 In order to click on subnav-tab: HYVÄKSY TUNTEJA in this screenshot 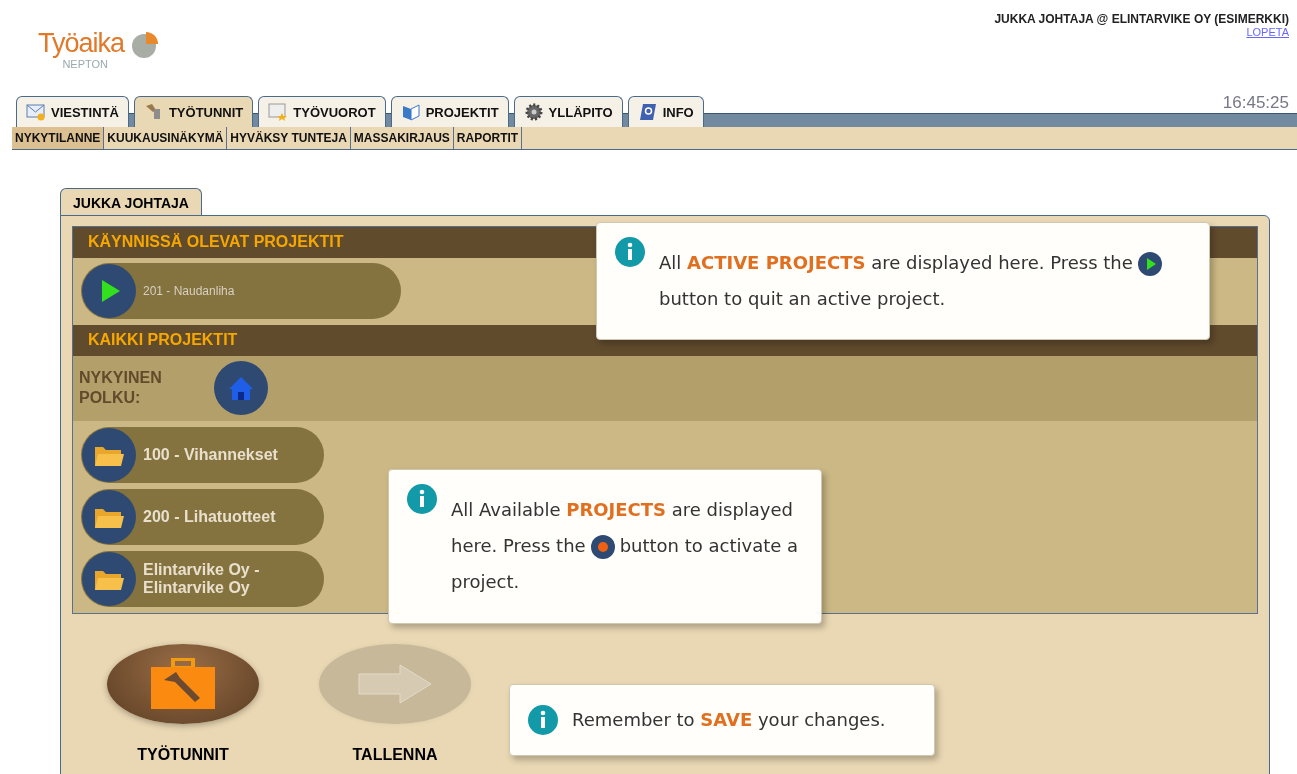, I will do `click(289, 138)`.